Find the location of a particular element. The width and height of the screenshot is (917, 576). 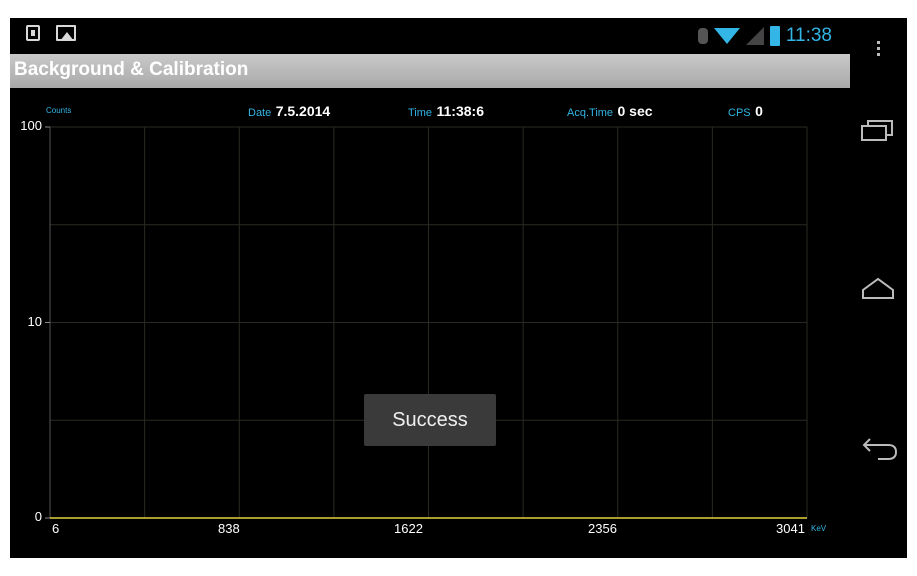

x-tick-label: 6 is located at coordinates (56, 528).